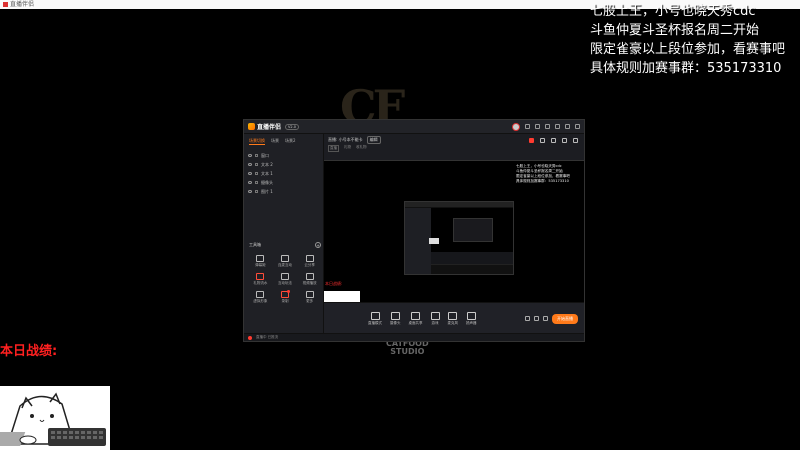  I want to click on screen-share-button: 桌面共享, so click(416, 318).